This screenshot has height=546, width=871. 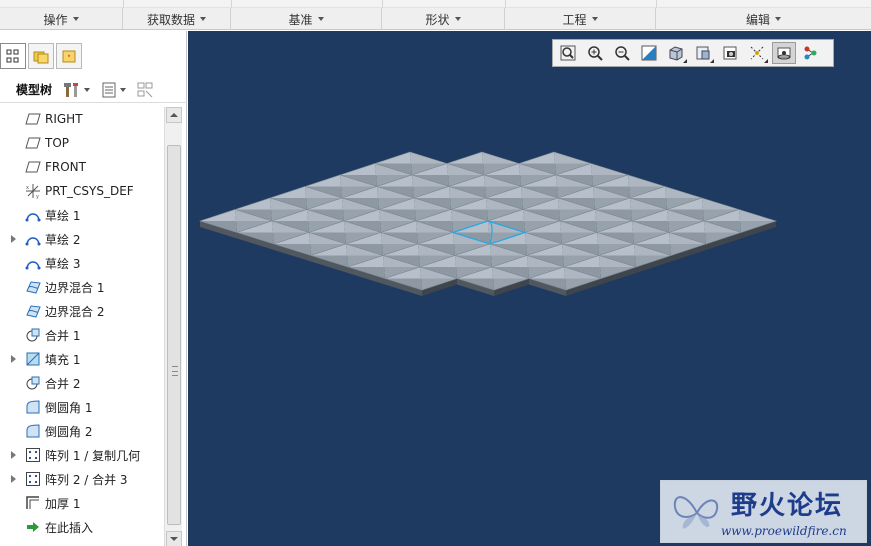 I want to click on repaint-icon, so click(x=649, y=53).